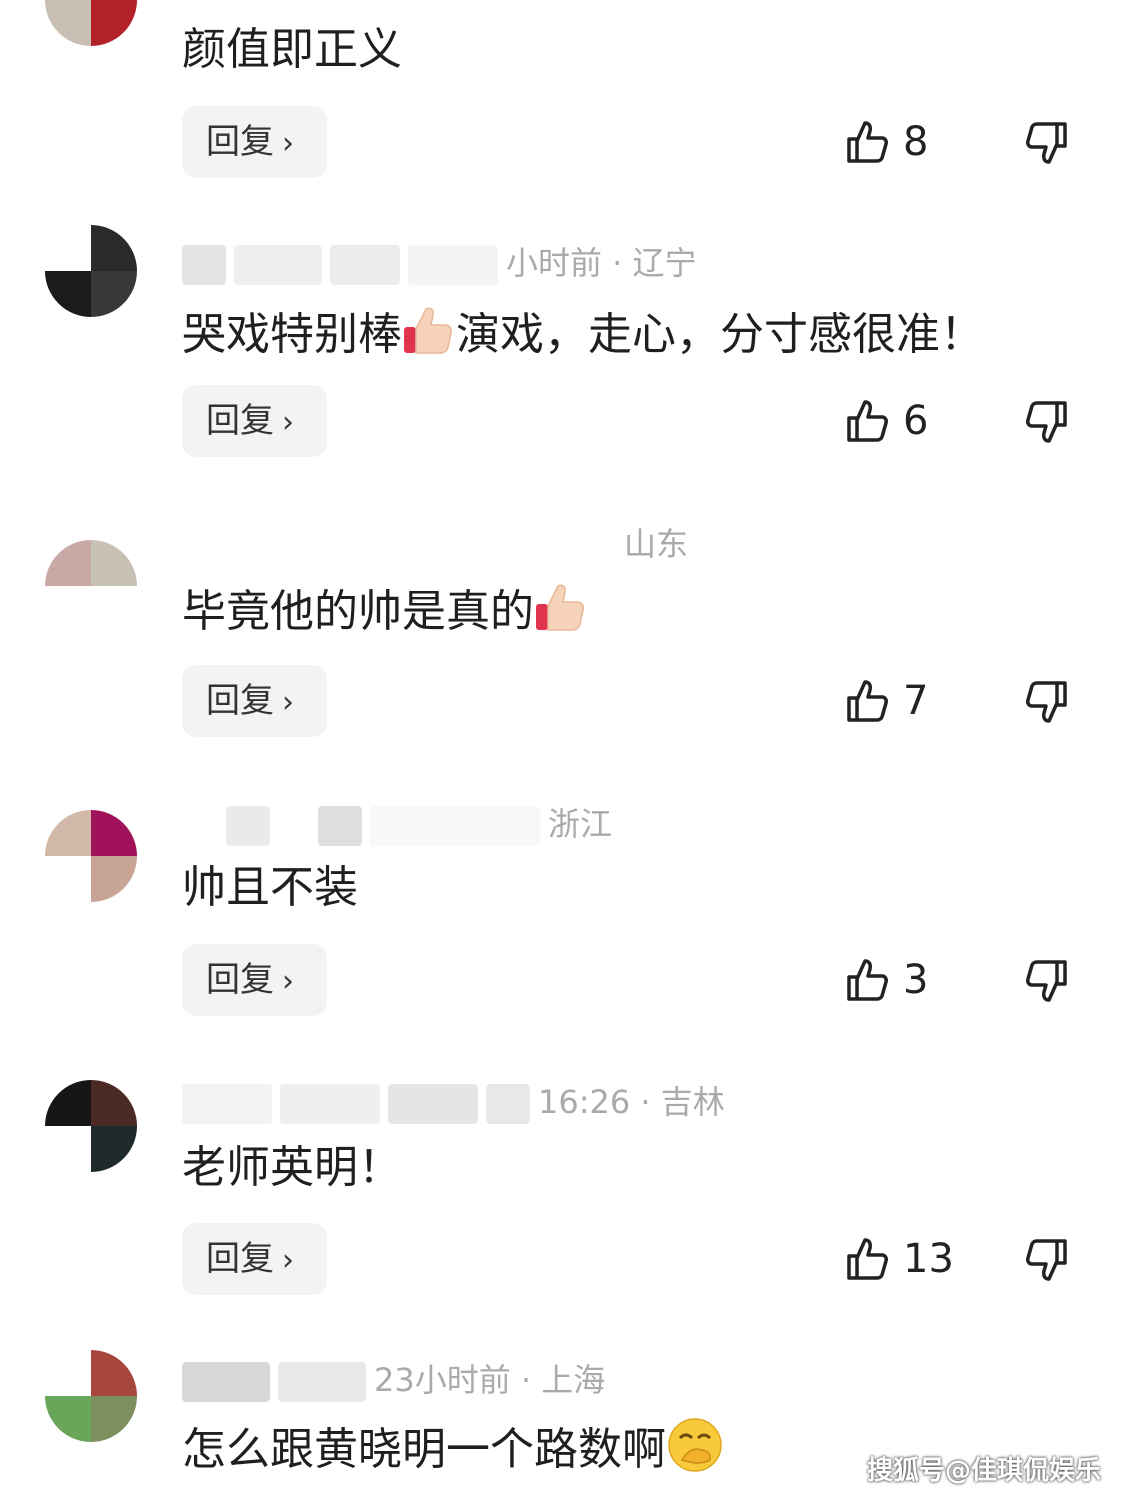  I want to click on watermark: 搜狐号@佳琪侃娱乐, so click(983, 1471).